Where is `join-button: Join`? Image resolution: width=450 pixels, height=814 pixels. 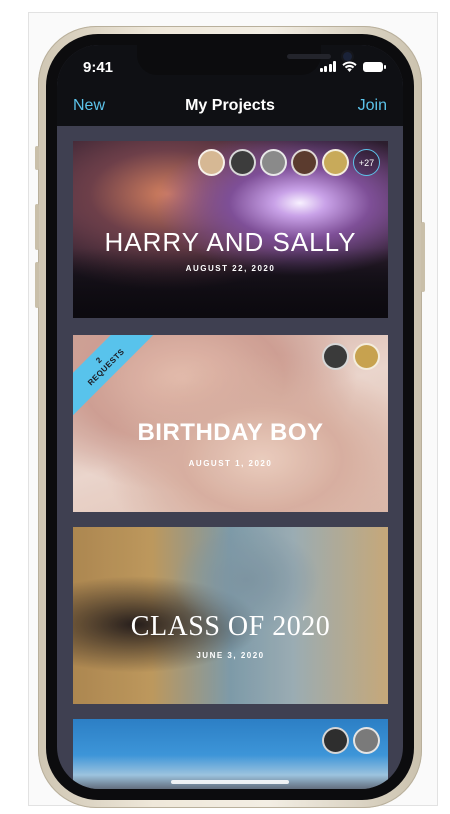 join-button: Join is located at coordinates (372, 106).